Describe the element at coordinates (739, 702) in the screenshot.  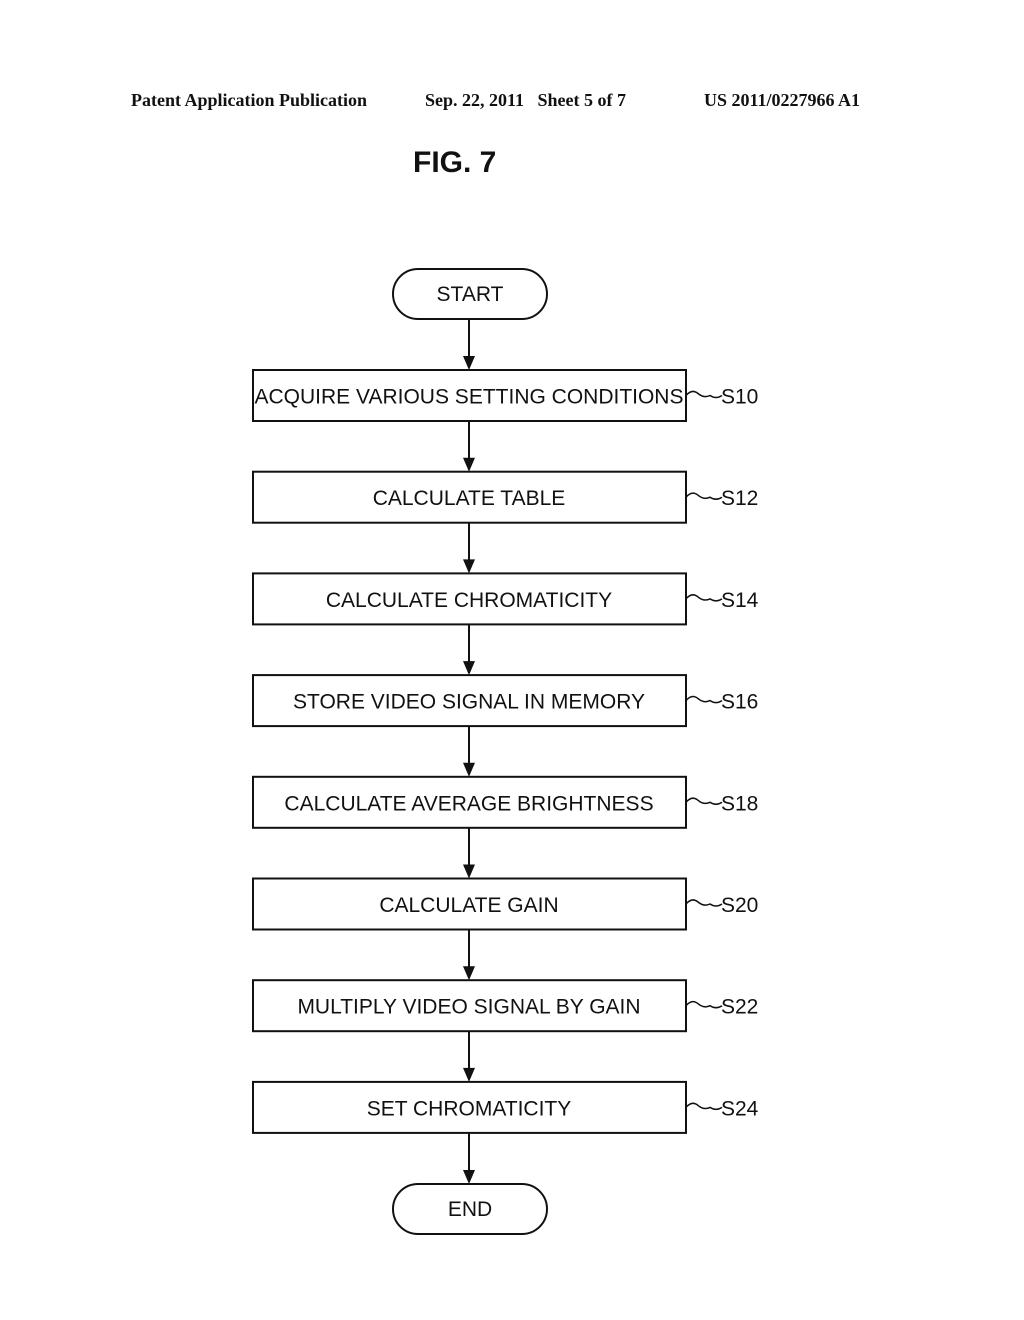
I see `step-number: S16` at that location.